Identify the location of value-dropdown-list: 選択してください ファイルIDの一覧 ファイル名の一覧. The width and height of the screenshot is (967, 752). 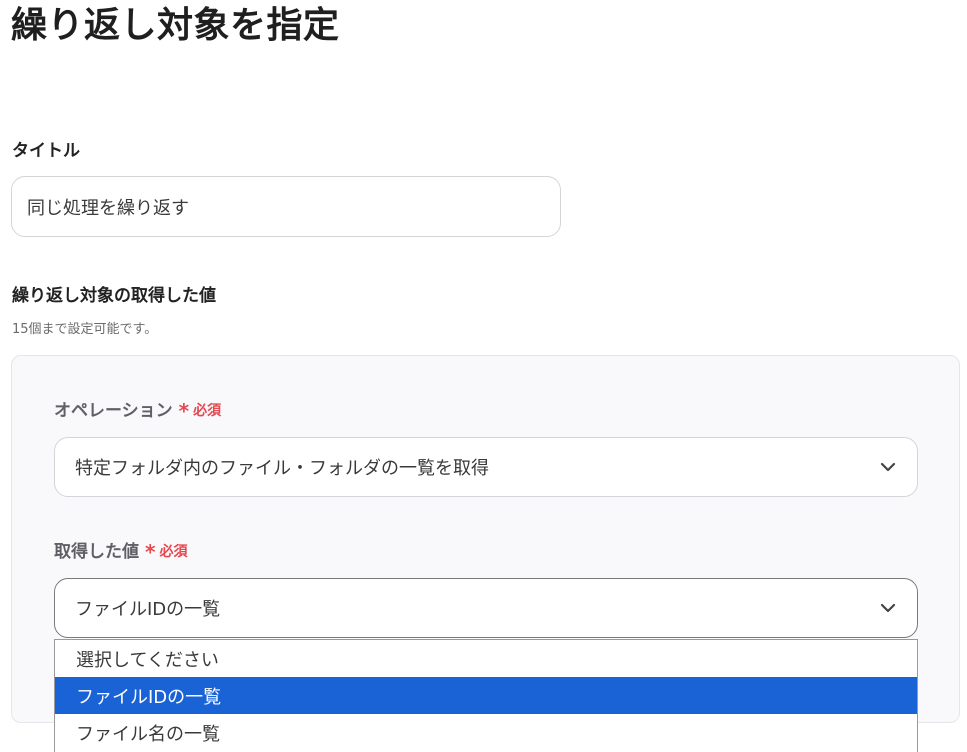
(486, 695).